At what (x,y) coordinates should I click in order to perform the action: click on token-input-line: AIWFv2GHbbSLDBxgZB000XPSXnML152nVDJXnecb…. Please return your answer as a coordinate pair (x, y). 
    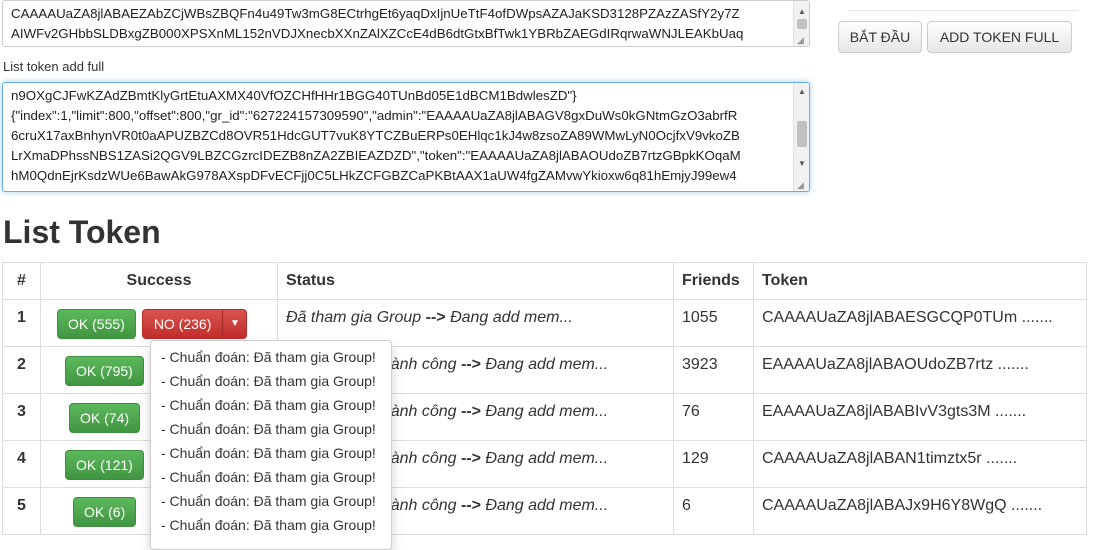
    Looking at the image, I should click on (377, 33).